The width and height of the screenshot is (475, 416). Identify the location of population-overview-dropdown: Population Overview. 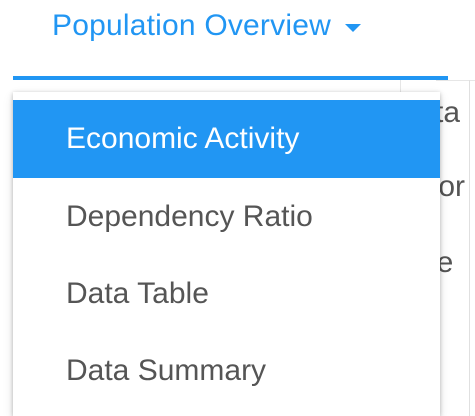
(206, 26).